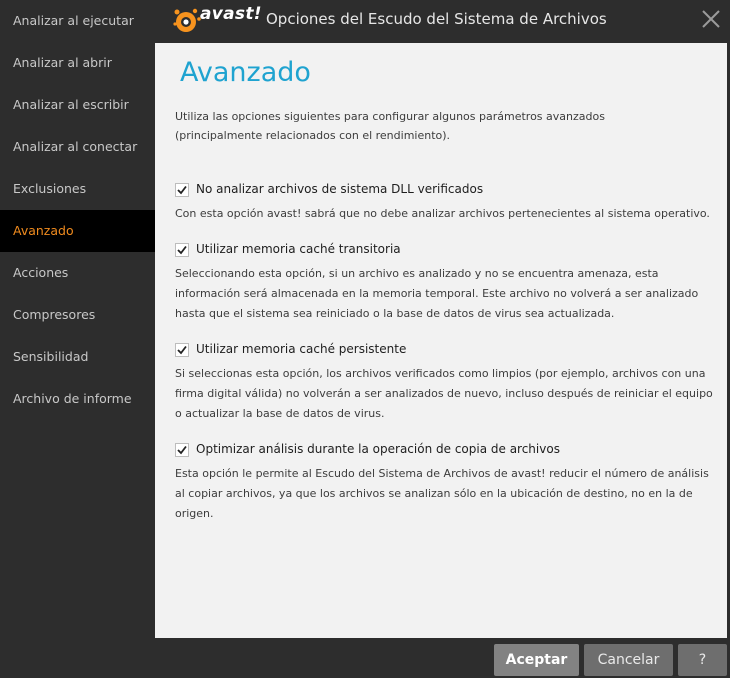  I want to click on cancel-button: Cancelar, so click(628, 660).